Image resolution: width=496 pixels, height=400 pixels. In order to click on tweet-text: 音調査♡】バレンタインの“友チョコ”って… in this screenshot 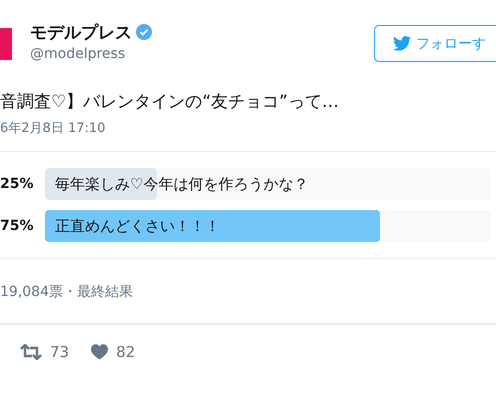, I will do `click(170, 102)`.